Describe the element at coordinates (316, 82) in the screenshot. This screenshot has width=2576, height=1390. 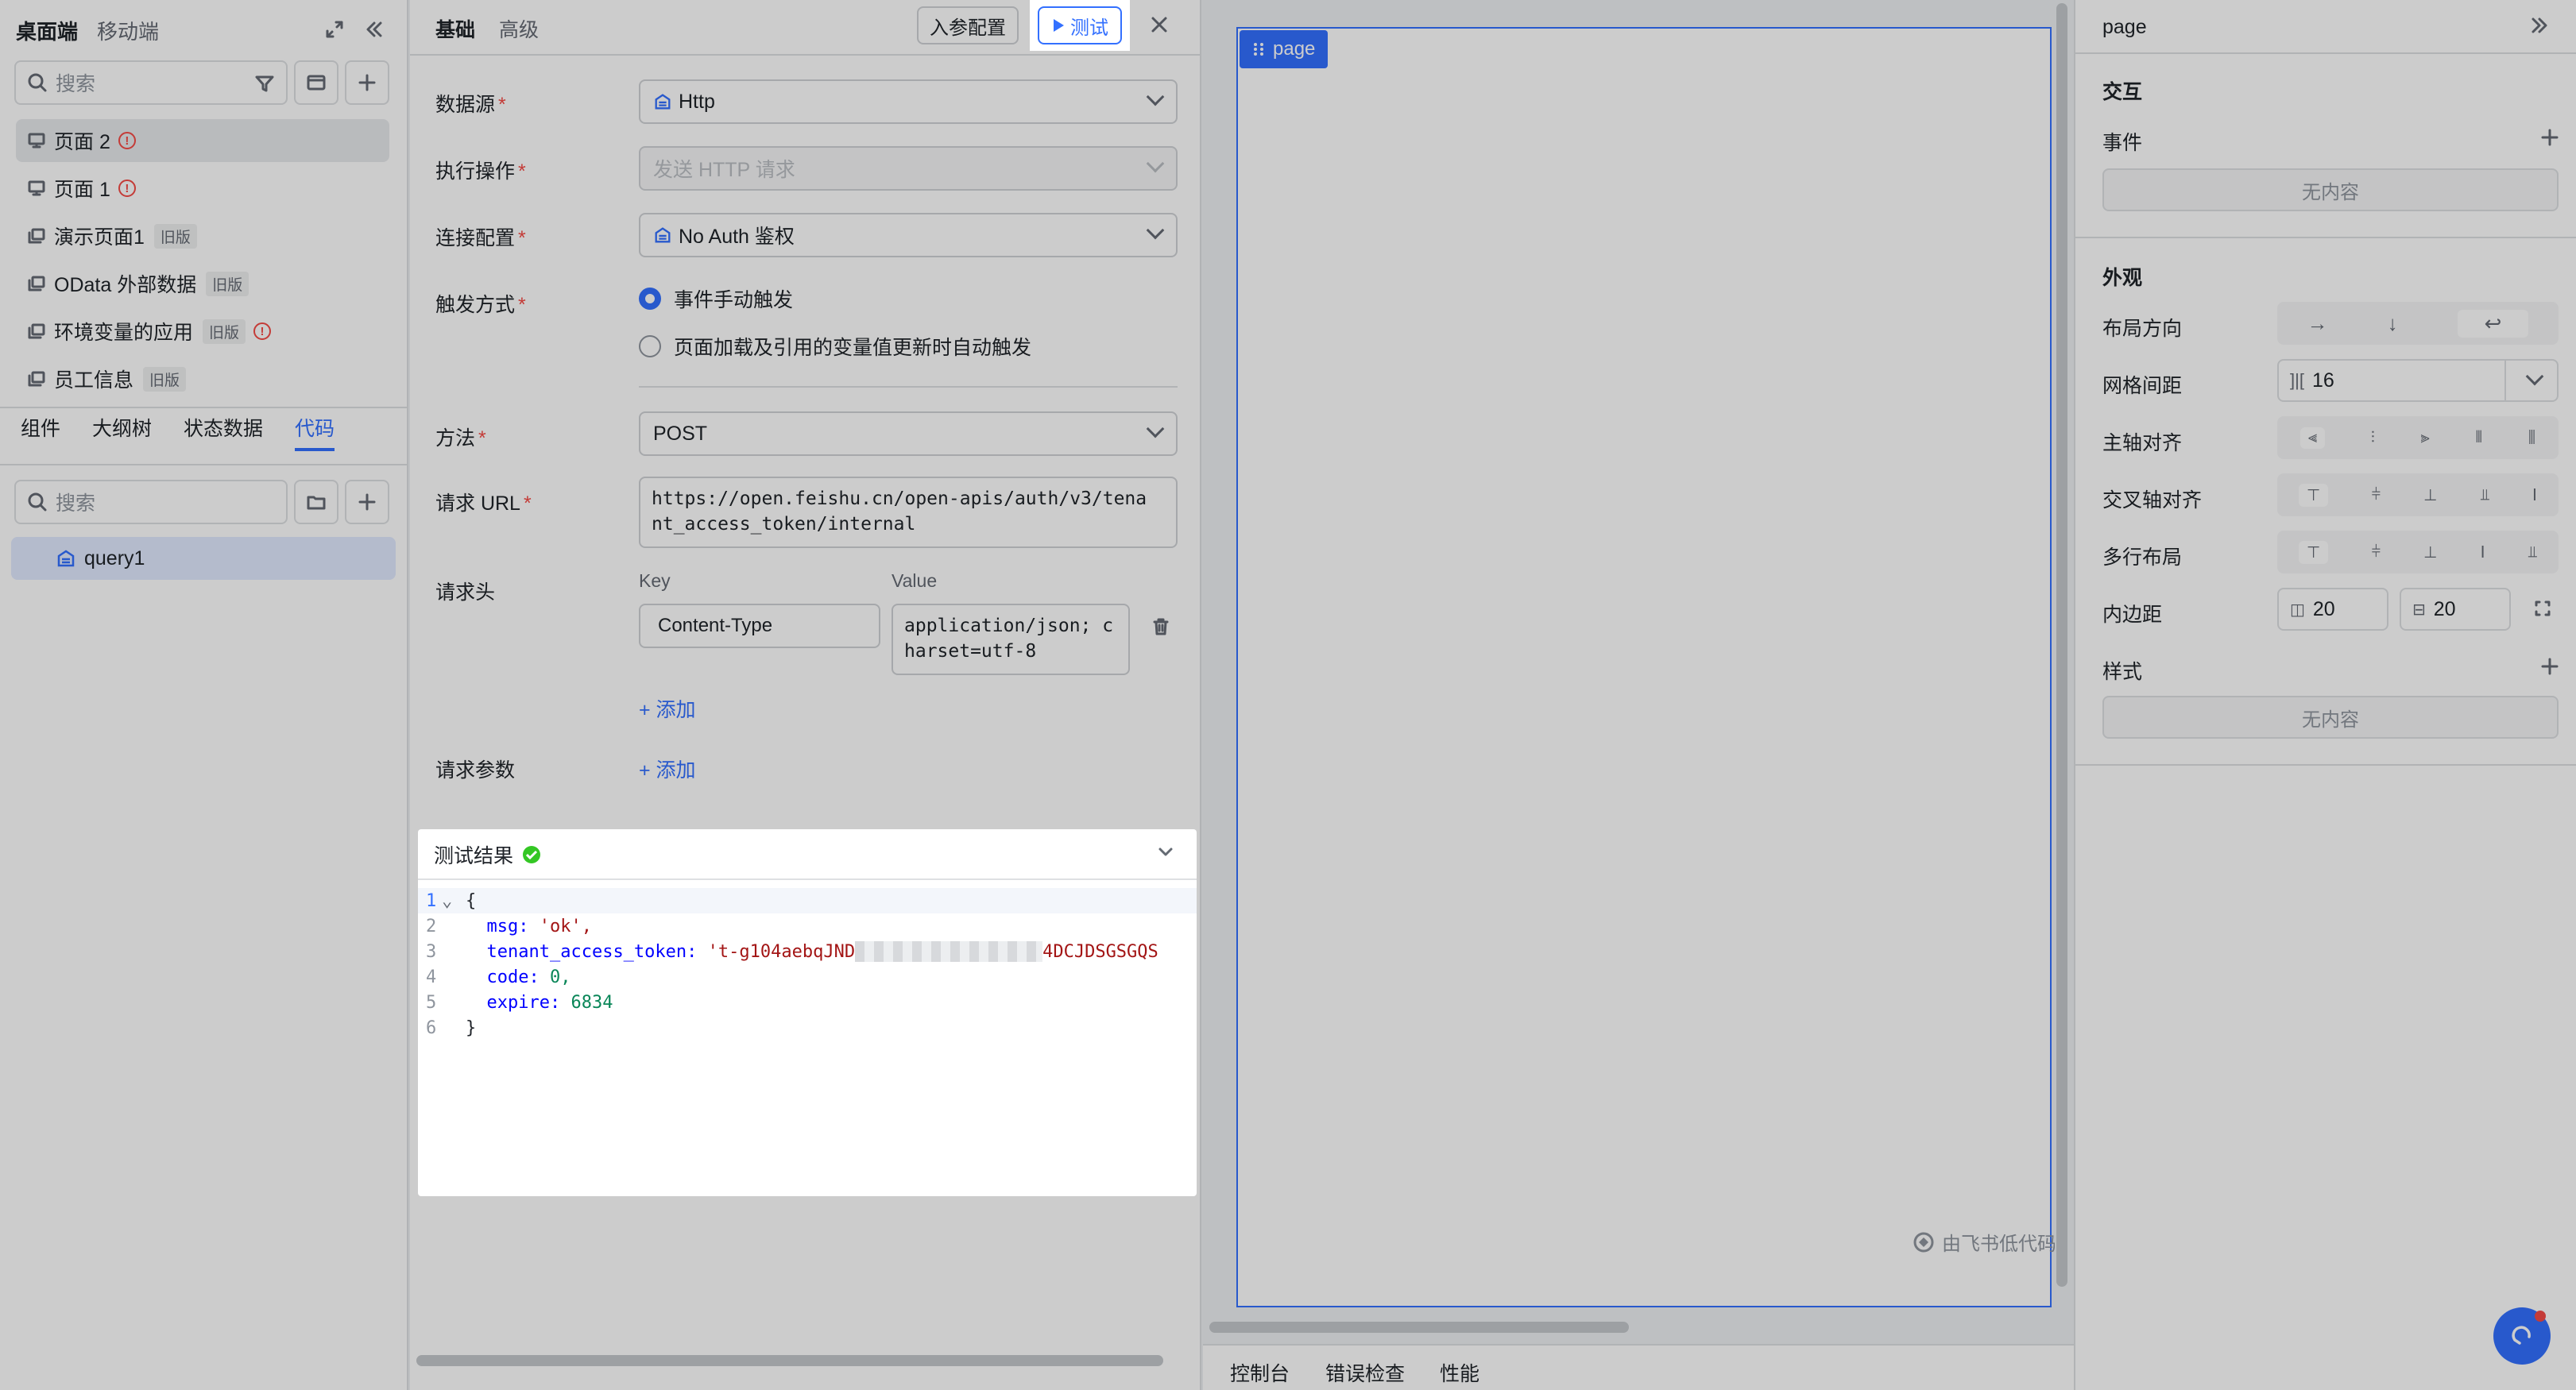
I see `page-manage-button` at that location.